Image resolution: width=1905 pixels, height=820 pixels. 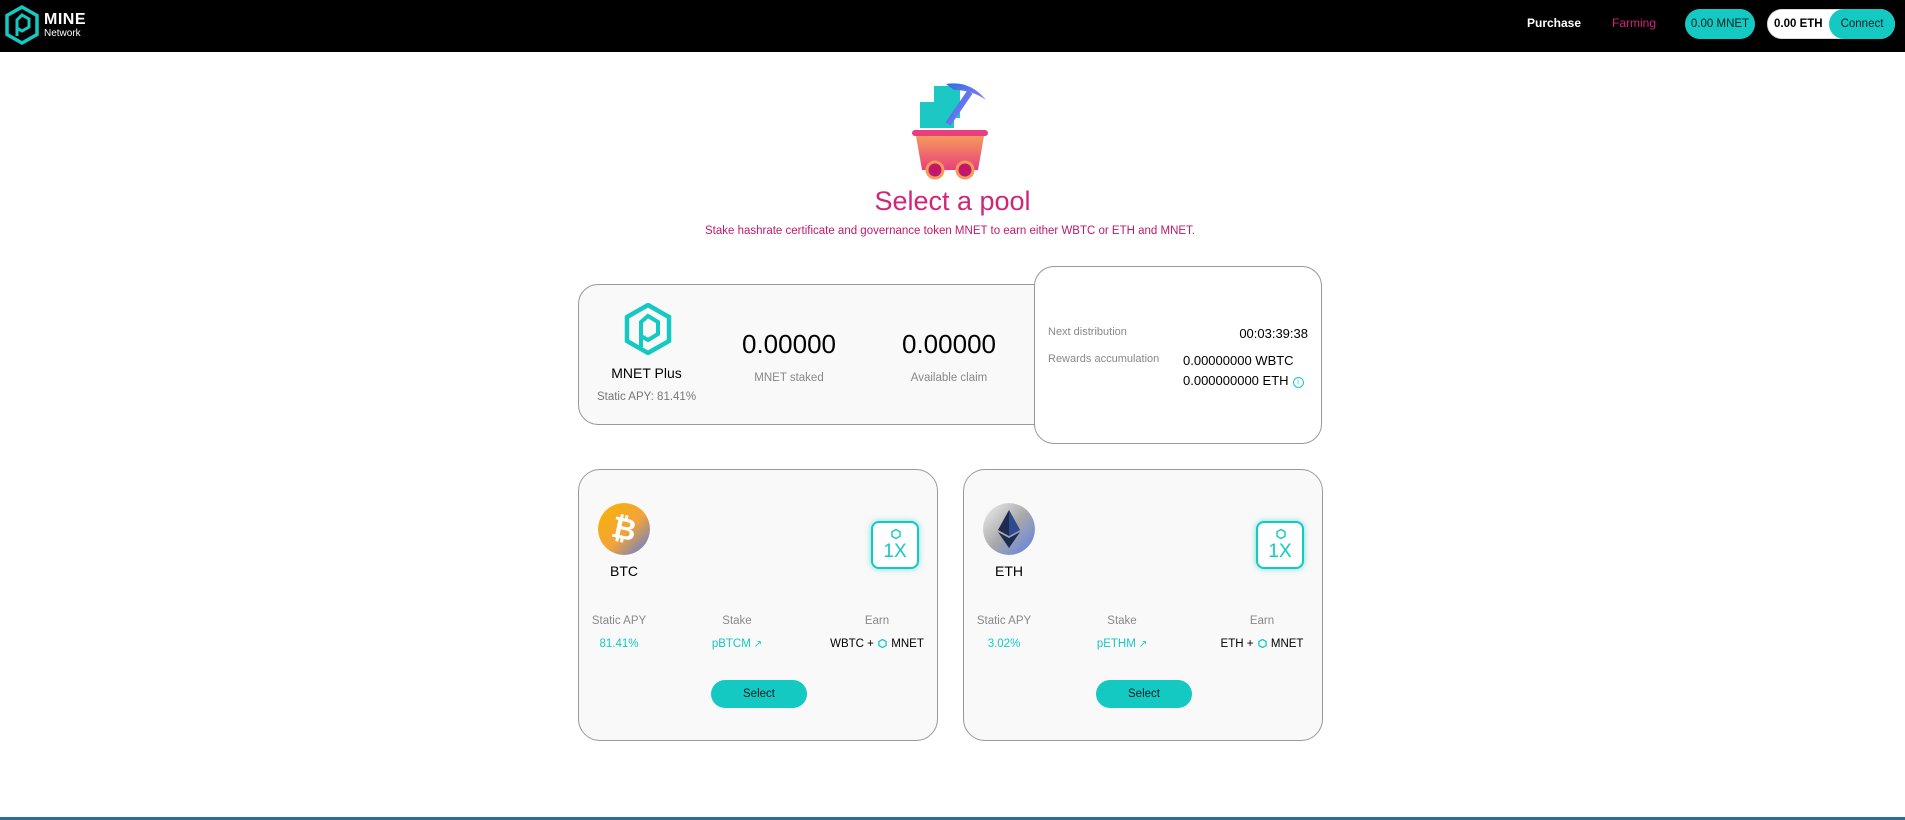 I want to click on mine-network-logo: MINE Network, so click(x=49, y=25).